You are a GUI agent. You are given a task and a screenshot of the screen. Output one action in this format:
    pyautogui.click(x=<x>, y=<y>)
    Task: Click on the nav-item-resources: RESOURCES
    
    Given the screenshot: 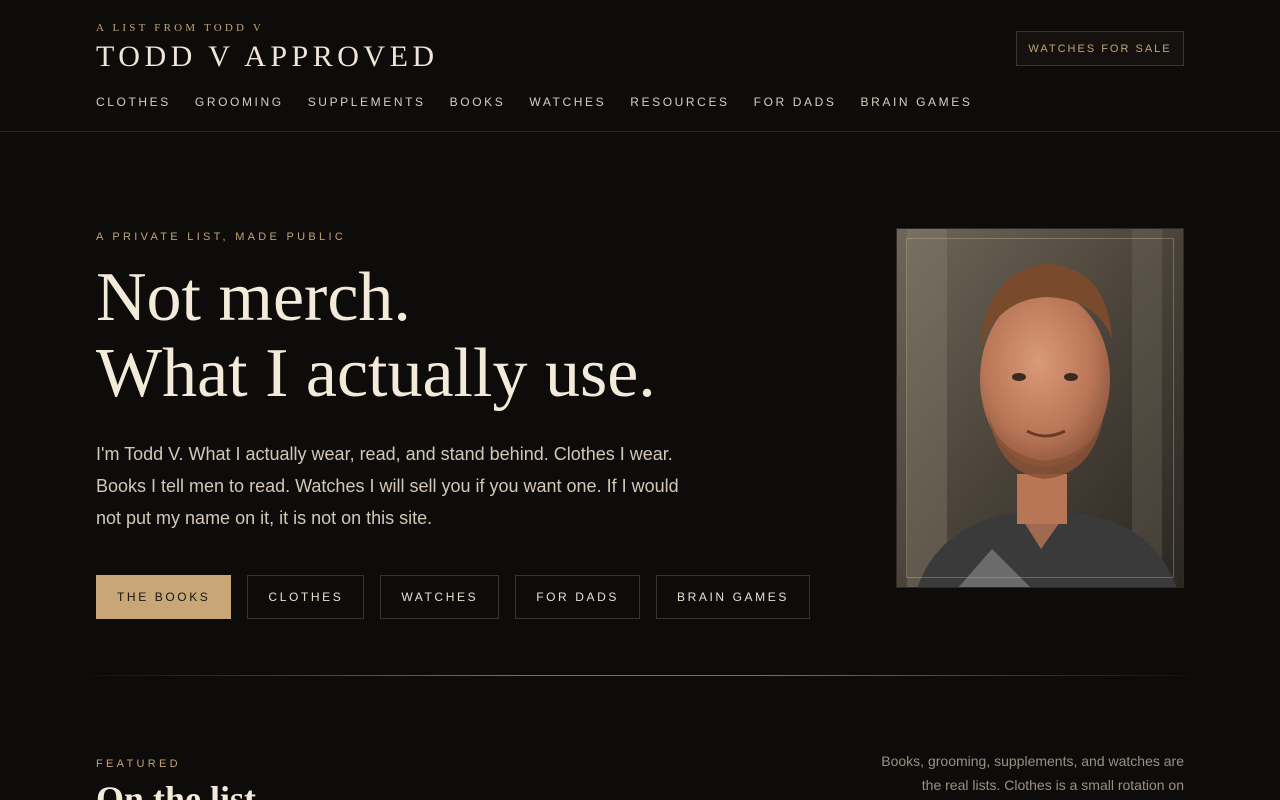 What is the action you would take?
    pyautogui.click(x=679, y=102)
    